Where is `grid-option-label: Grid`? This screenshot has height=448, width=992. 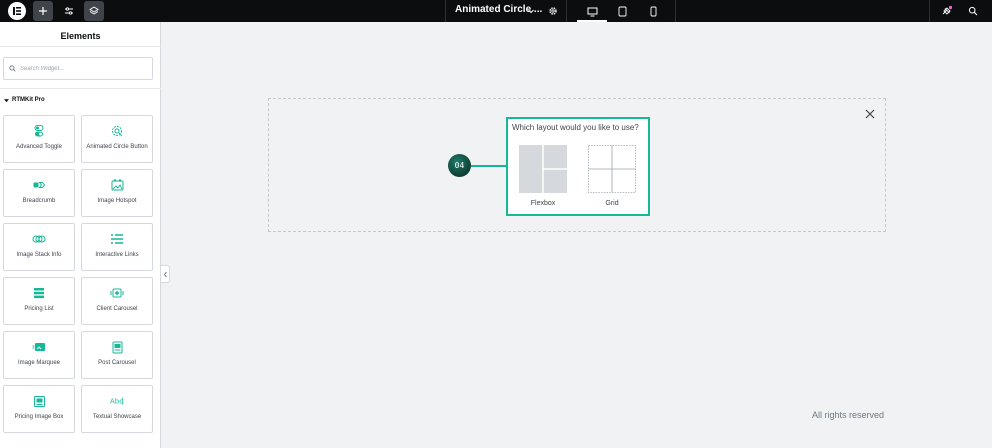 grid-option-label: Grid is located at coordinates (612, 203).